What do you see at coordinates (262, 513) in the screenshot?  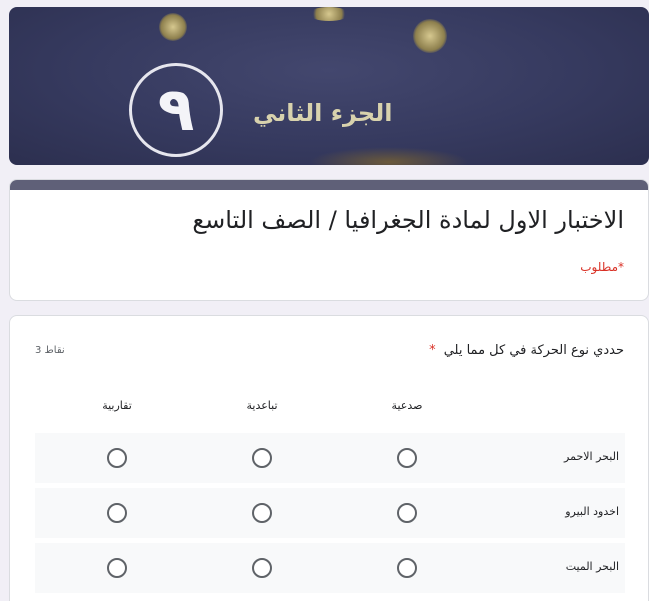 I see `radio-row2-divergent` at bounding box center [262, 513].